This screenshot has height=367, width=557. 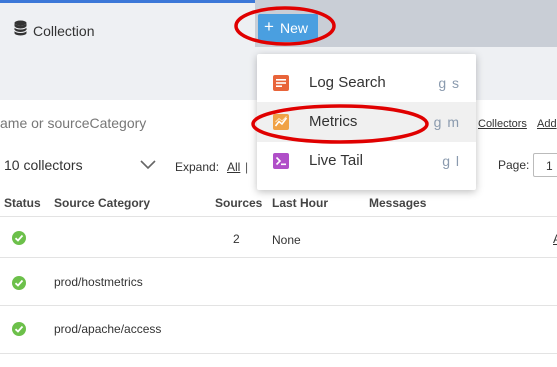 I want to click on new-dropdown-menu: Log Search g s Metrics g m Live Tail g l, so click(x=366, y=122).